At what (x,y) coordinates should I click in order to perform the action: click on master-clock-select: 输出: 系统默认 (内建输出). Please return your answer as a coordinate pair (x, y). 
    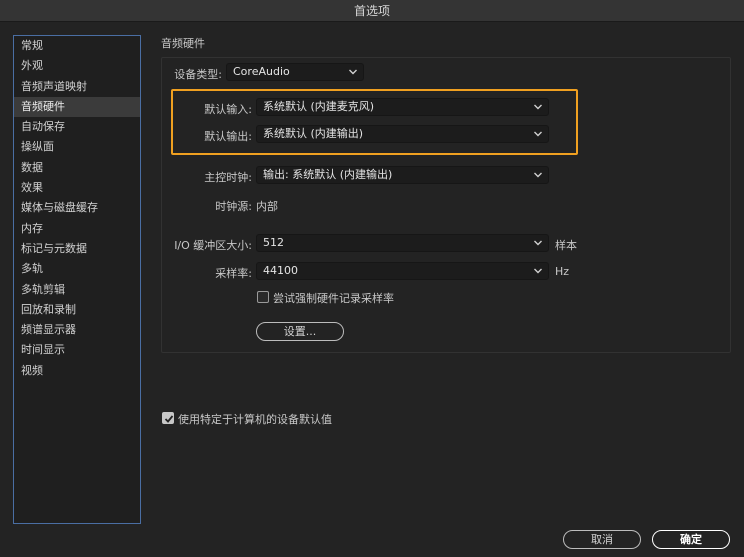
    Looking at the image, I should click on (402, 175).